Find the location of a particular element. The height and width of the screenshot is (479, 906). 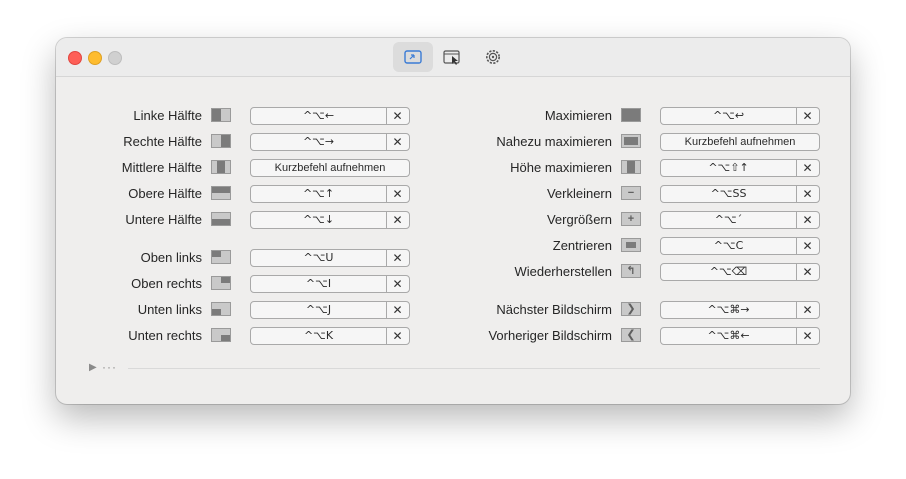

tab-snap-areas is located at coordinates (453, 57).